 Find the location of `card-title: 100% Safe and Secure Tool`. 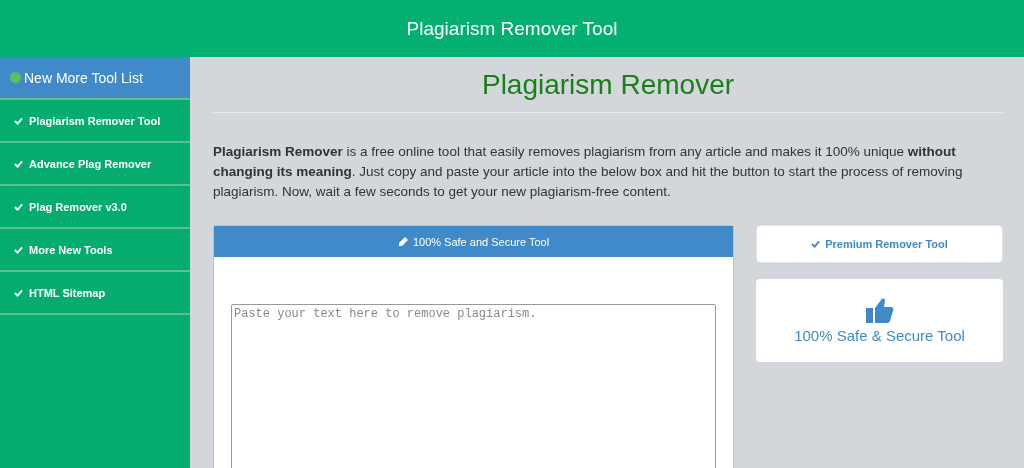

card-title: 100% Safe and Secure Tool is located at coordinates (481, 241).